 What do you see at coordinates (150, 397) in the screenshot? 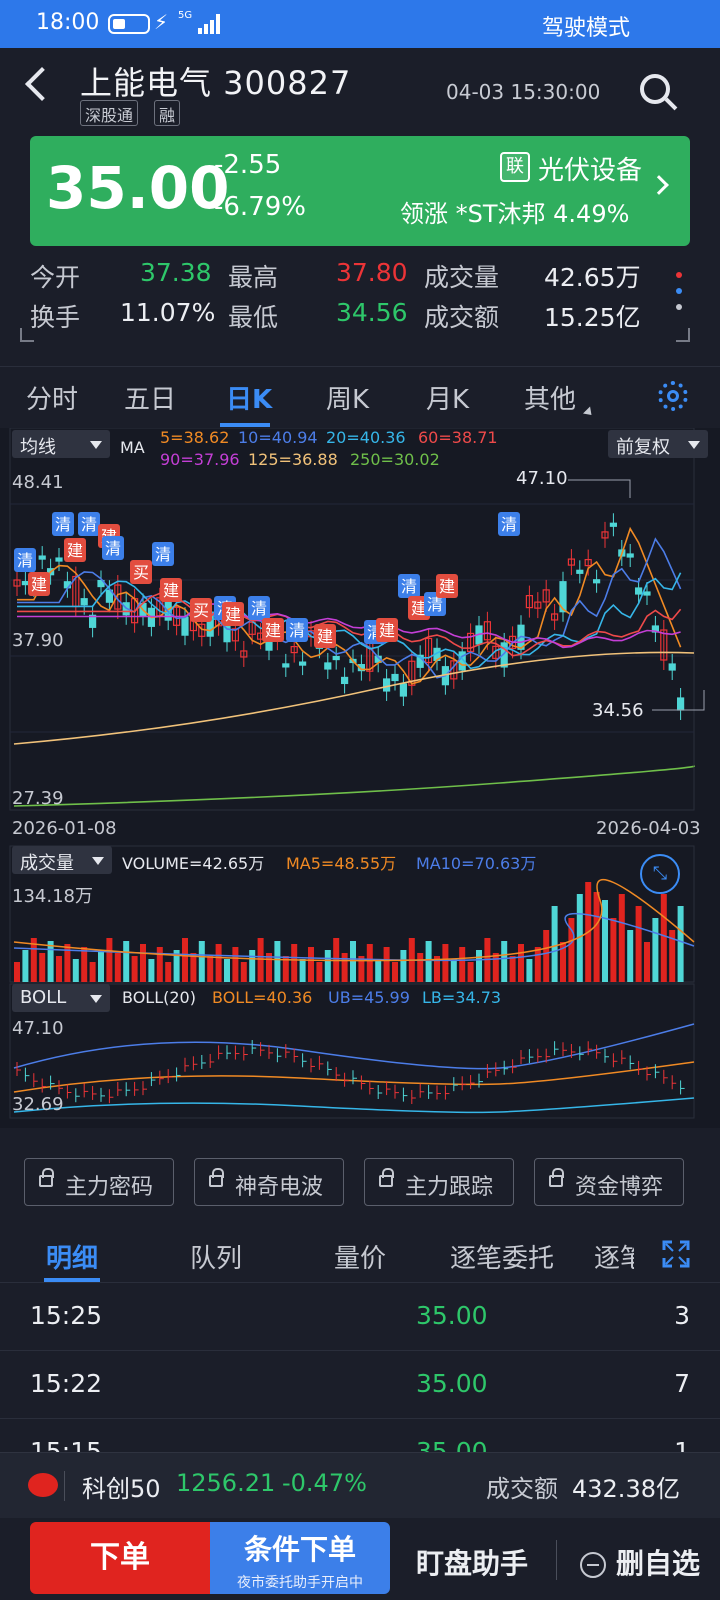
I see `tab-five-day: 五日` at bounding box center [150, 397].